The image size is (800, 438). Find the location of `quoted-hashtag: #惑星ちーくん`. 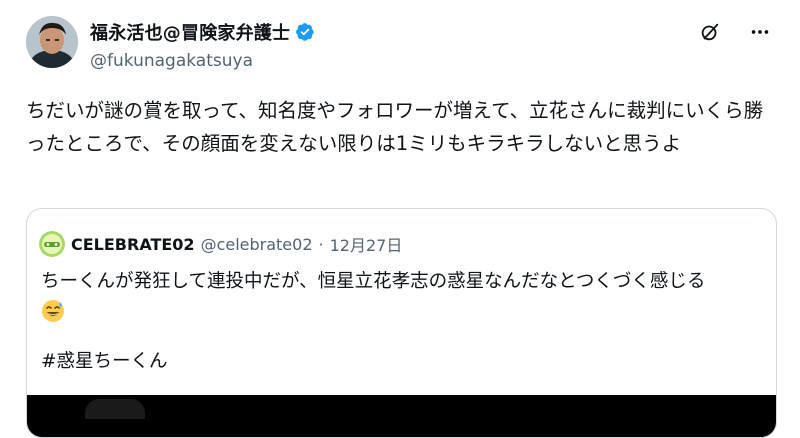

quoted-hashtag: #惑星ちーくん is located at coordinates (104, 360).